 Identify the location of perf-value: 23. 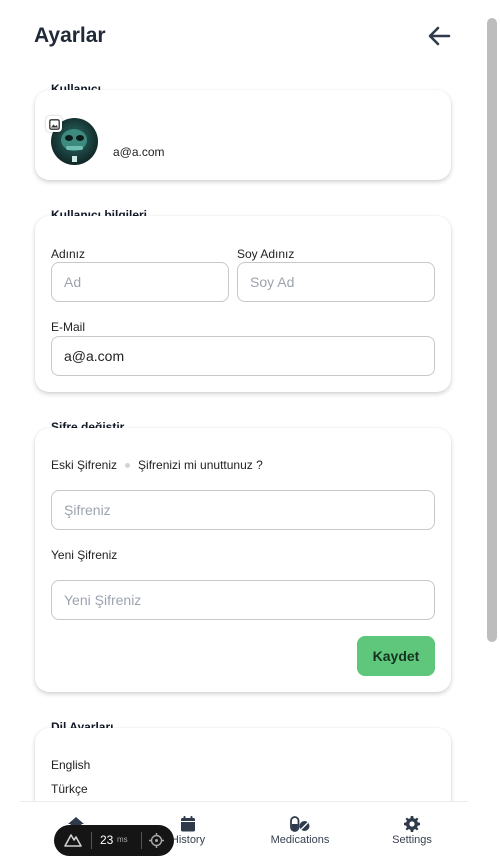
(107, 840).